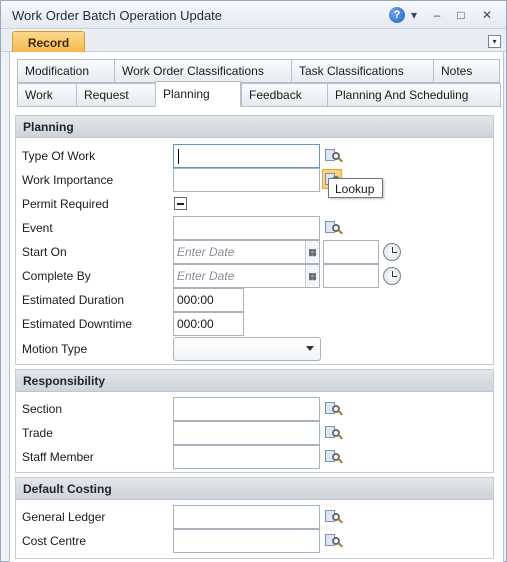 This screenshot has width=507, height=562. What do you see at coordinates (333, 228) in the screenshot?
I see `event-lookup-icon` at bounding box center [333, 228].